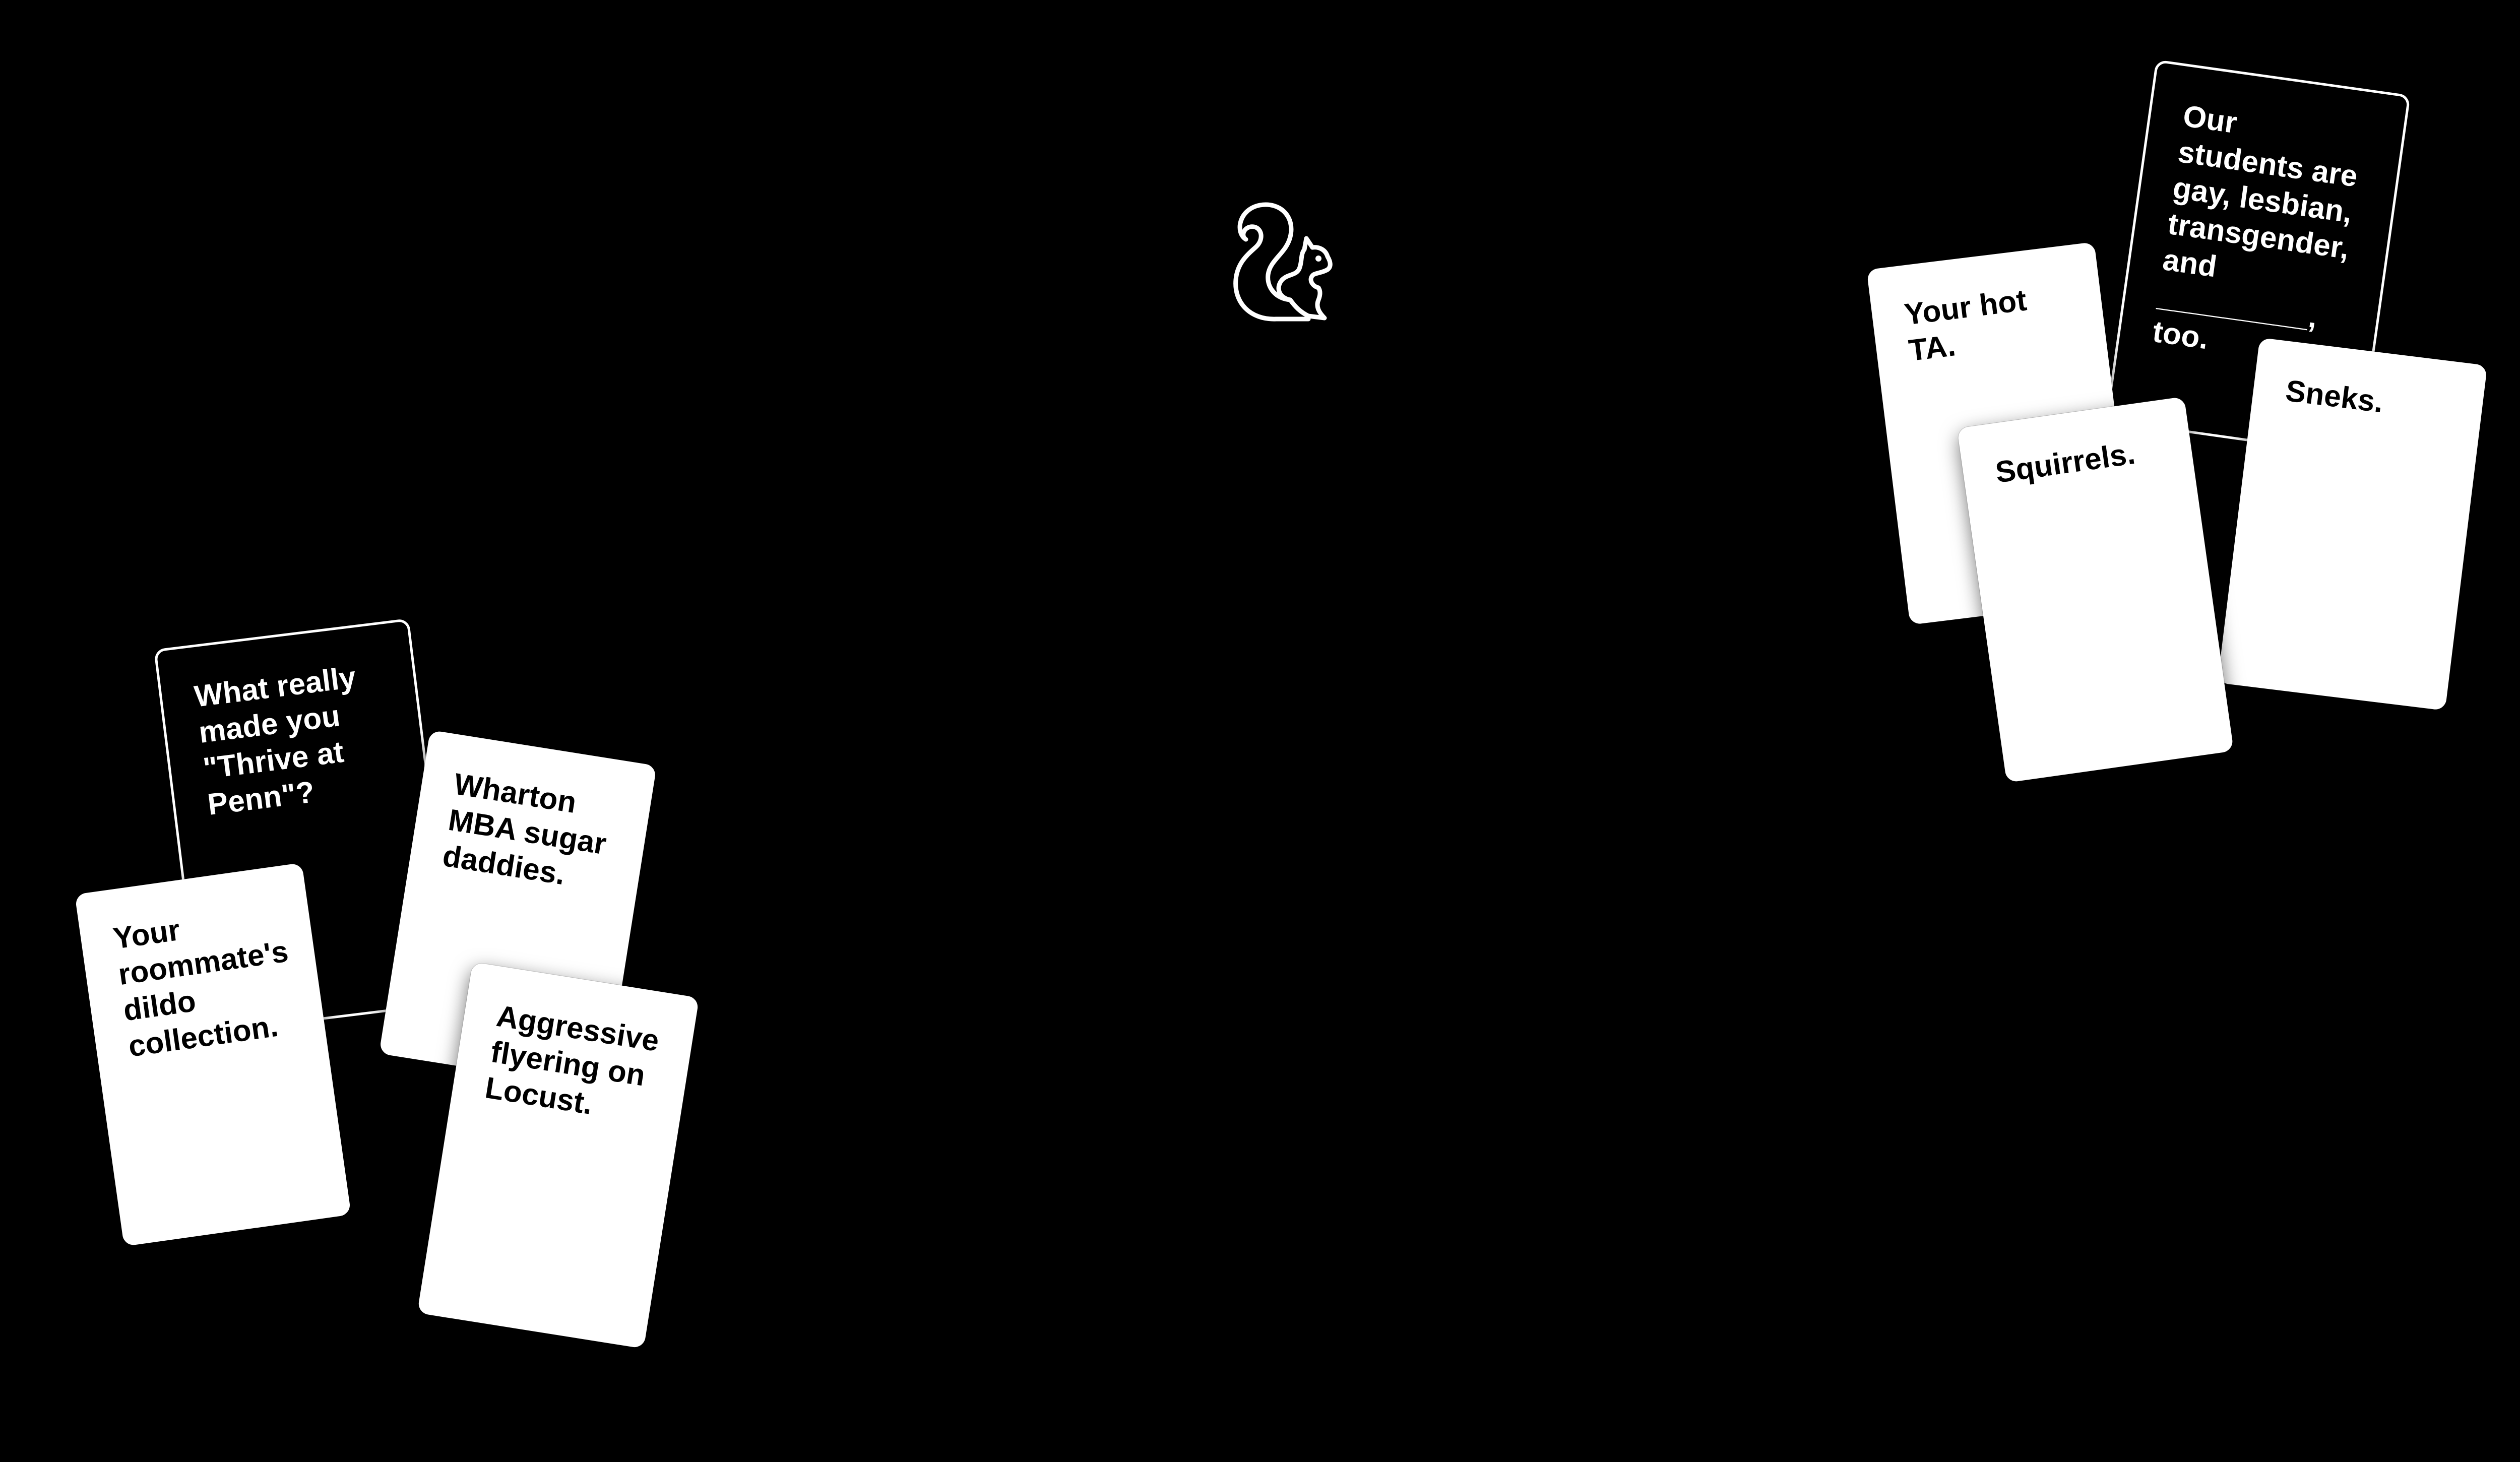 This screenshot has height=1462, width=2520. Describe the element at coordinates (524, 830) in the screenshot. I see `answer-card-text: Wharton MBA sugar daddies.` at that location.